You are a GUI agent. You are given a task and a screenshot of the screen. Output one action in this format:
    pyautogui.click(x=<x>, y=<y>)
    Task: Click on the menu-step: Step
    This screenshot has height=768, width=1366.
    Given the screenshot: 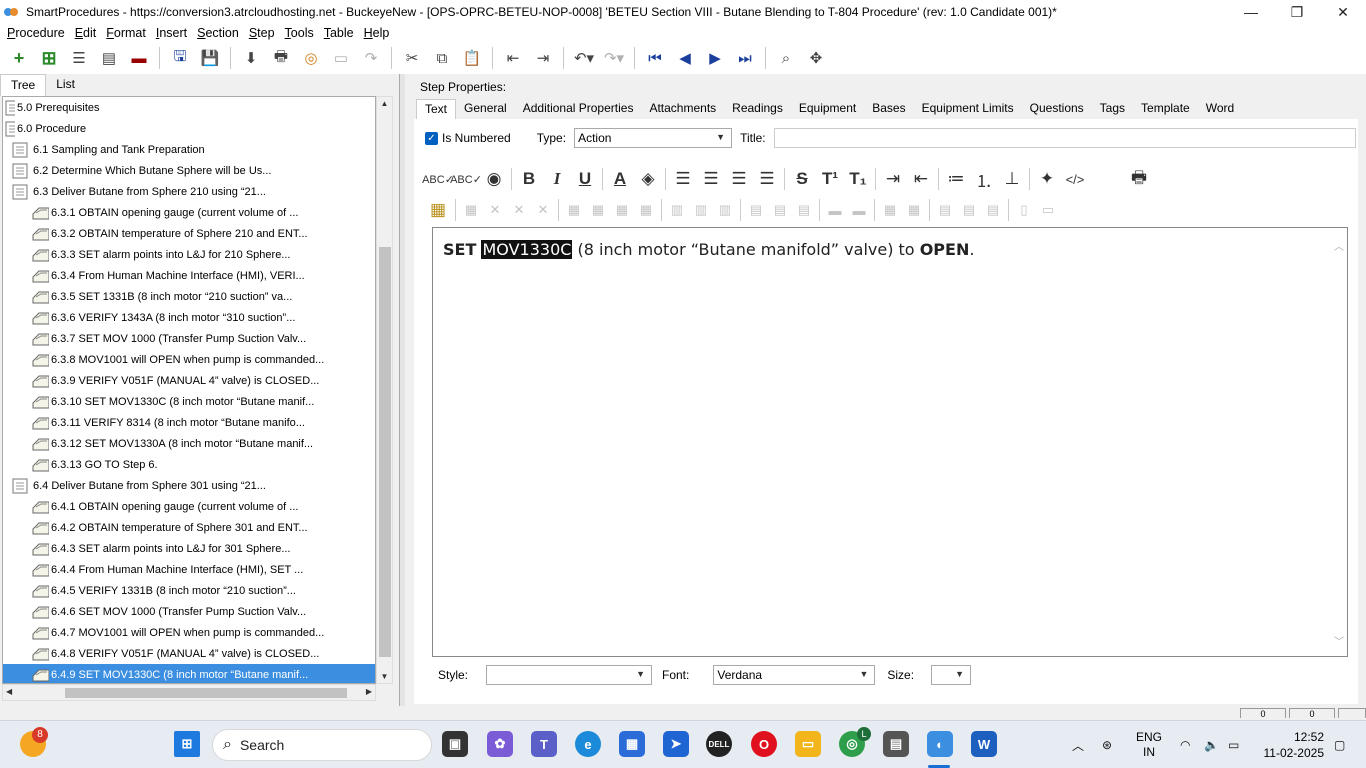 What is the action you would take?
    pyautogui.click(x=262, y=33)
    